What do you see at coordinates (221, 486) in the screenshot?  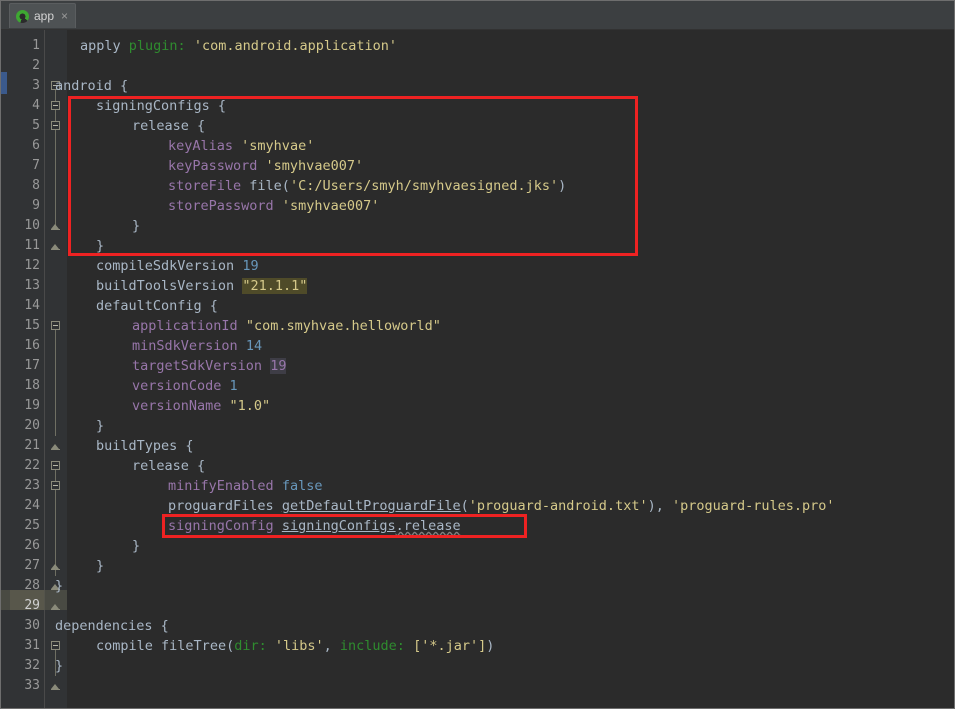 I see `token-minifyenabled: minifyEnabled` at bounding box center [221, 486].